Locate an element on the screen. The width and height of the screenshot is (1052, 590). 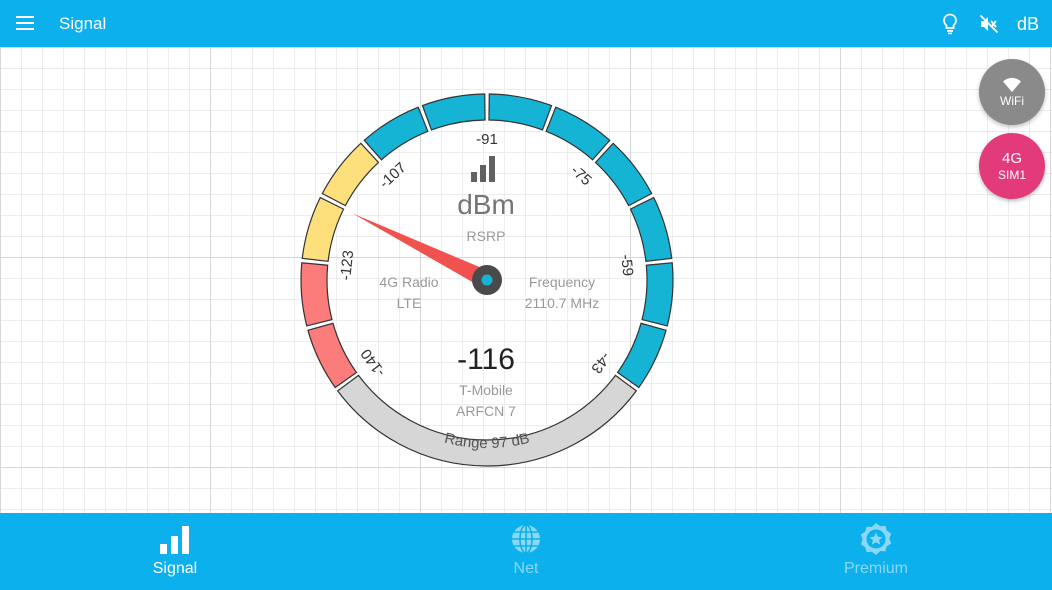
nav-tab-signal: Signal is located at coordinates (175, 551).